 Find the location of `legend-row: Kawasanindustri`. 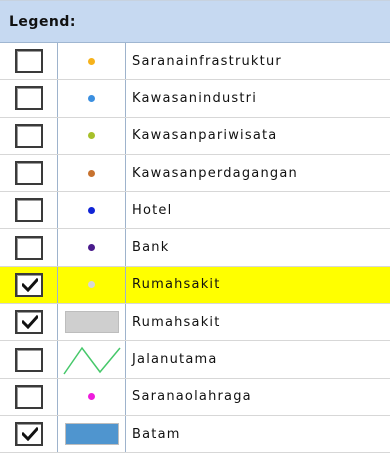

legend-row: Kawasanindustri is located at coordinates (195, 99).